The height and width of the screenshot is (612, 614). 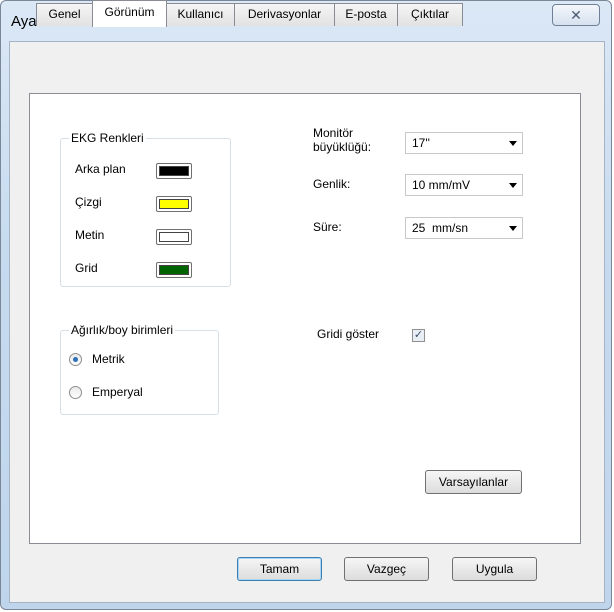 What do you see at coordinates (75, 359) in the screenshot?
I see `metric-radio` at bounding box center [75, 359].